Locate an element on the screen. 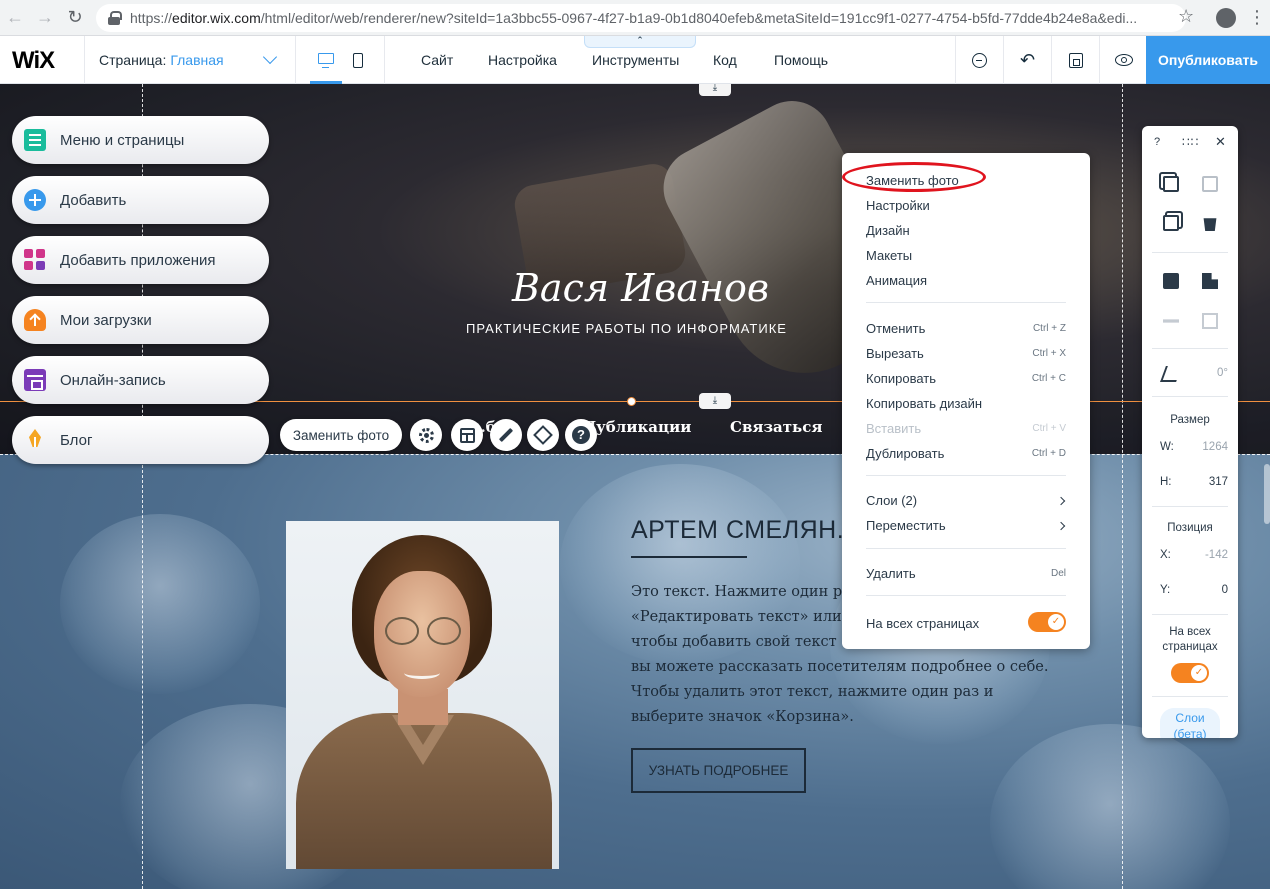 This screenshot has height=889, width=1270. zoom-button is located at coordinates (979, 60).